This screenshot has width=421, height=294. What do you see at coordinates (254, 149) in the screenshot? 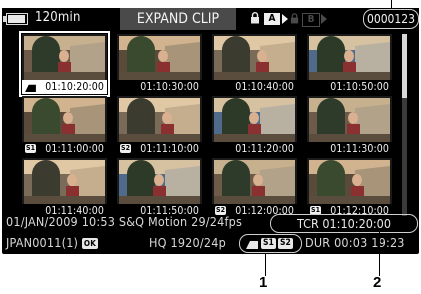
I see `thumbnail-timecode: 01:11:20:00` at bounding box center [254, 149].